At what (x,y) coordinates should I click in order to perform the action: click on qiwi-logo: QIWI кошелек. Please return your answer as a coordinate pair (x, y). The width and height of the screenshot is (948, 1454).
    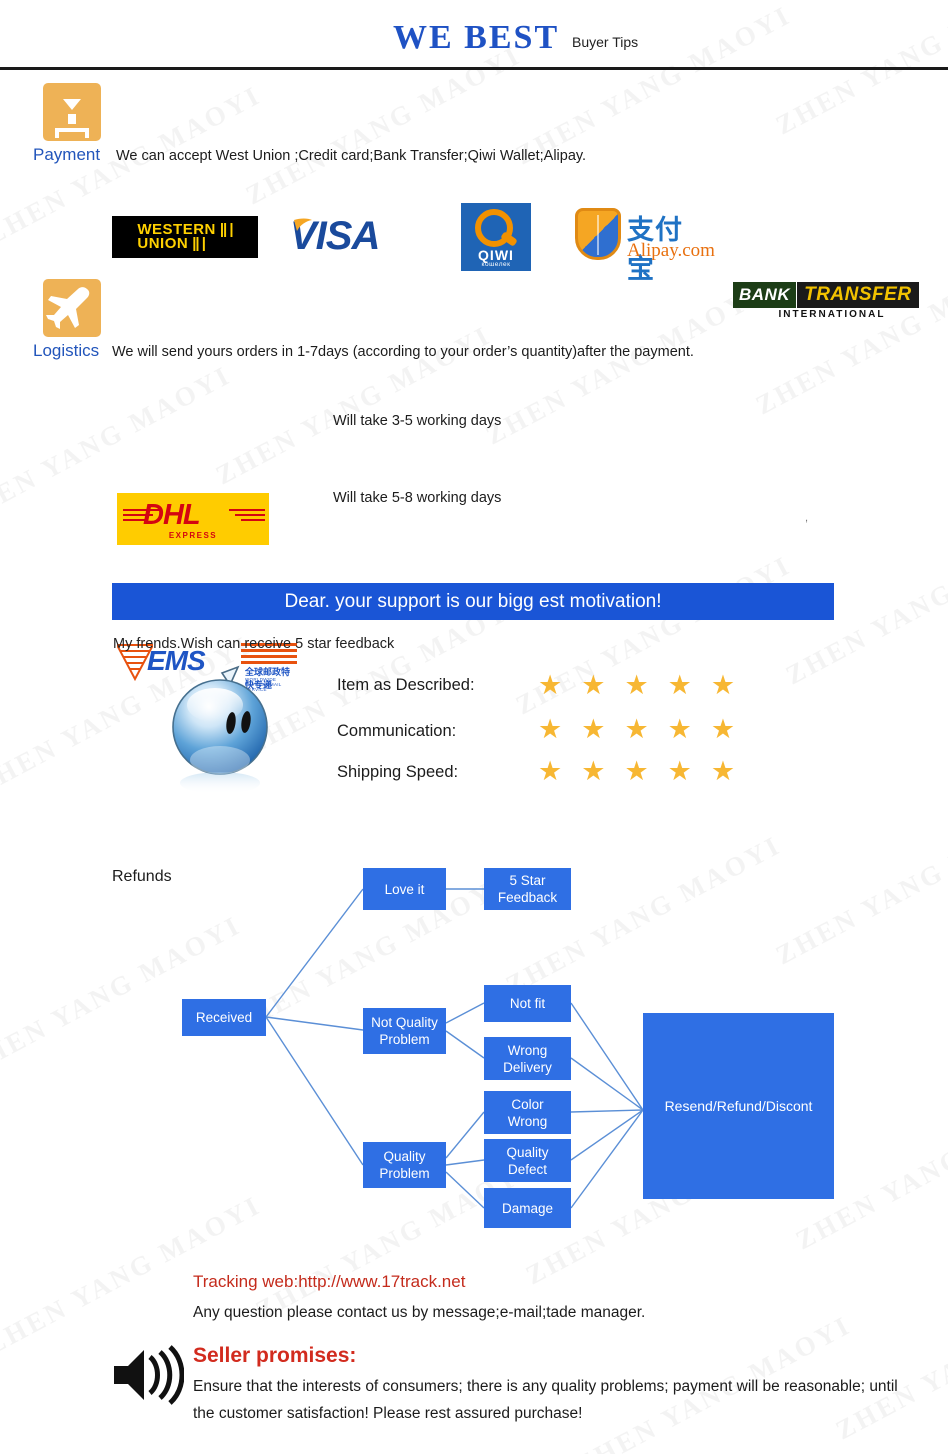
    Looking at the image, I should click on (496, 237).